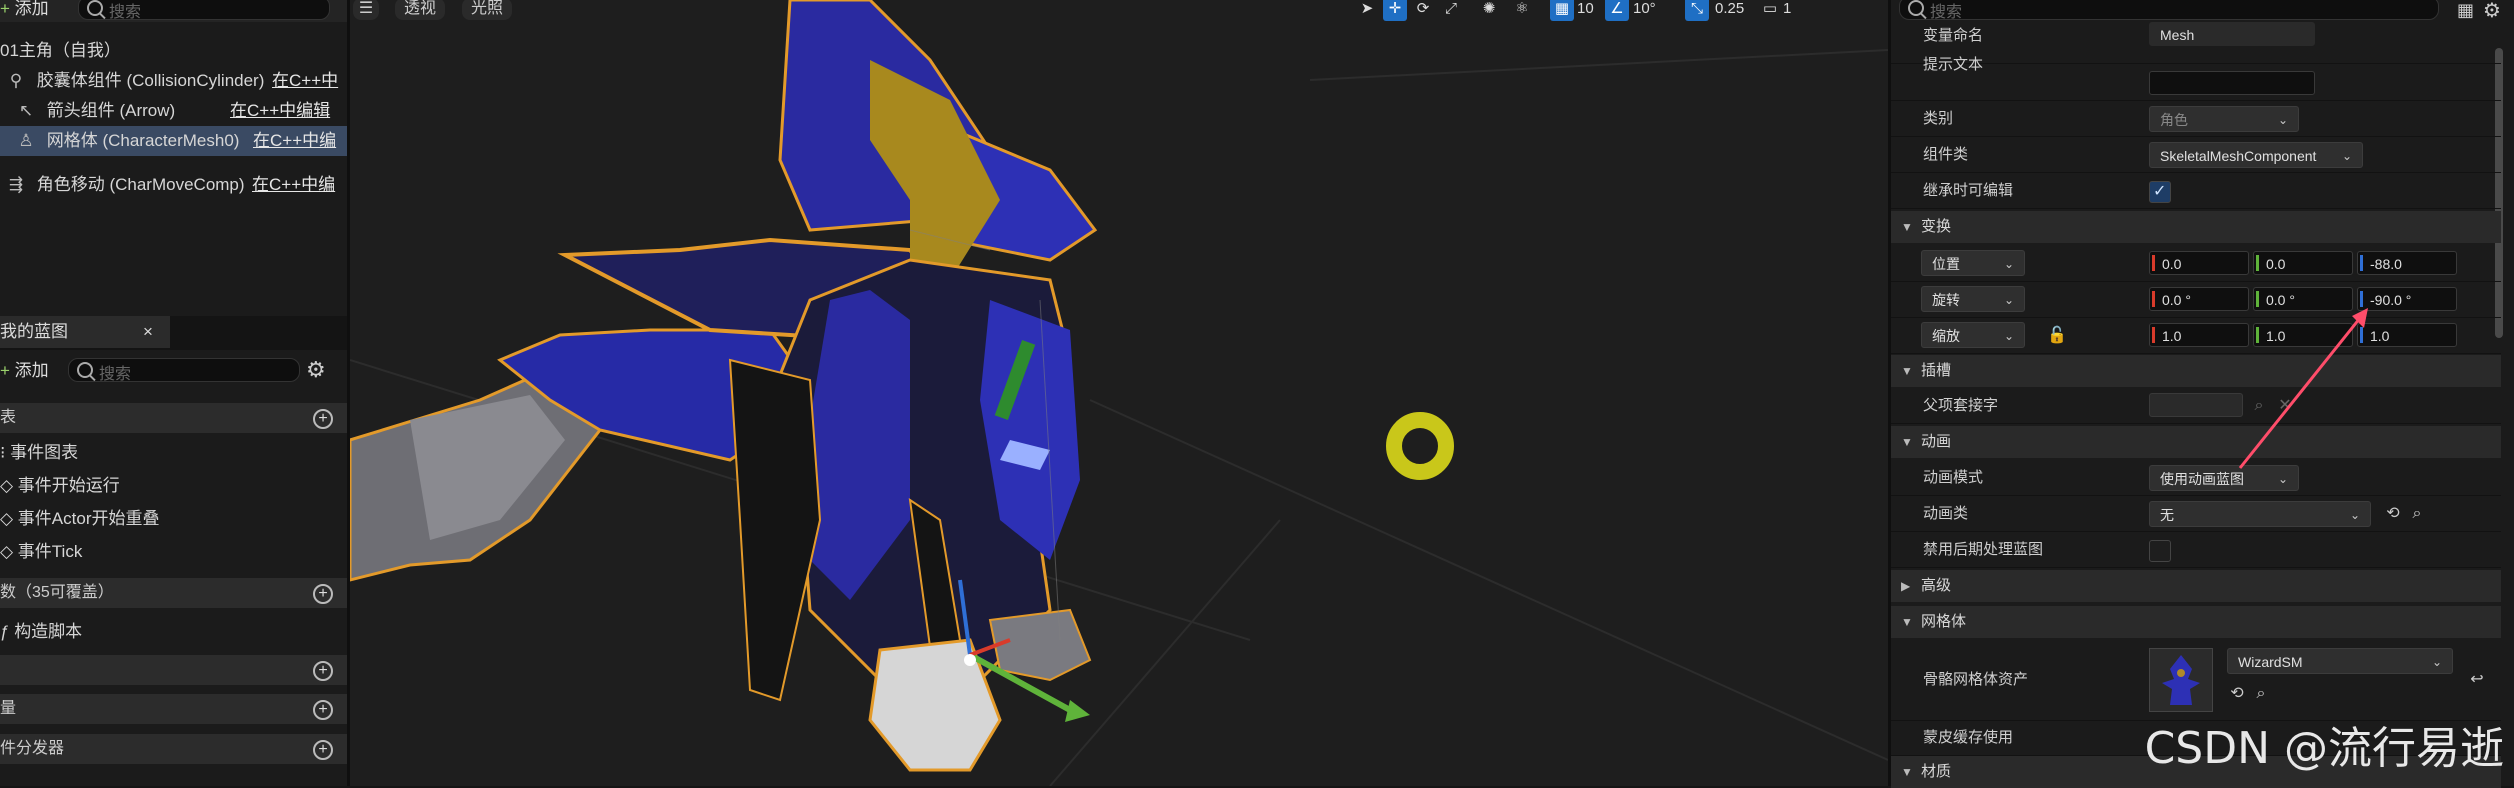  I want to click on construction-script-item: ƒ 构造脚本, so click(41, 632).